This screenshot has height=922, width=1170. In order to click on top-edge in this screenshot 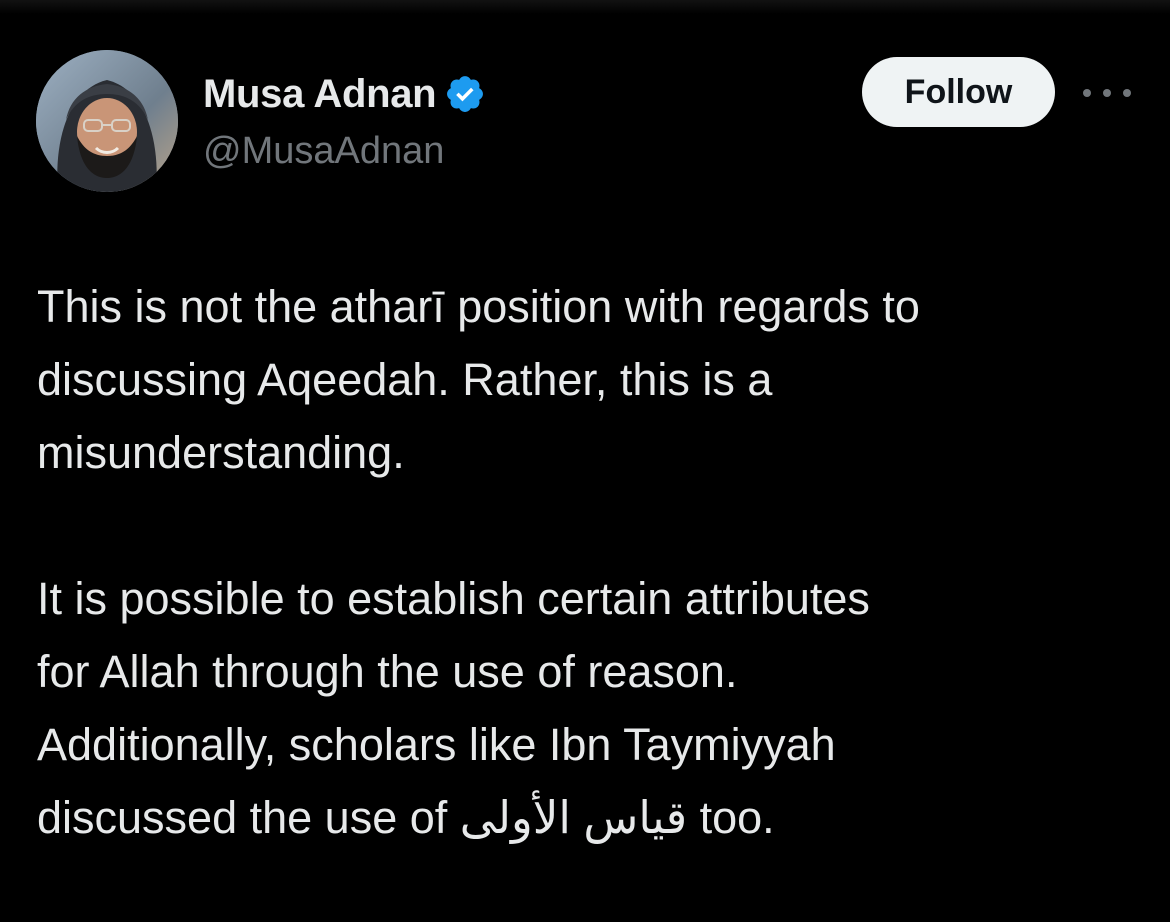, I will do `click(585, 7)`.